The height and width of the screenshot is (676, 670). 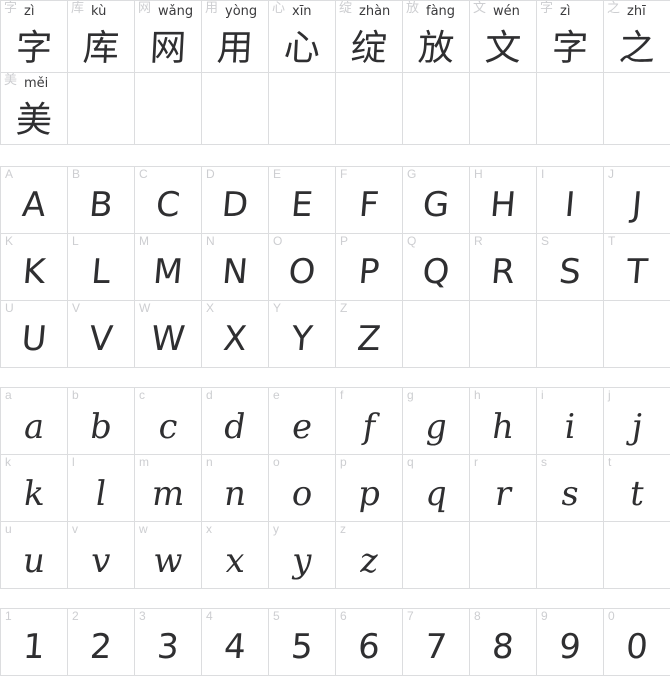 What do you see at coordinates (436, 647) in the screenshot?
I see `sample-glyph: 7` at bounding box center [436, 647].